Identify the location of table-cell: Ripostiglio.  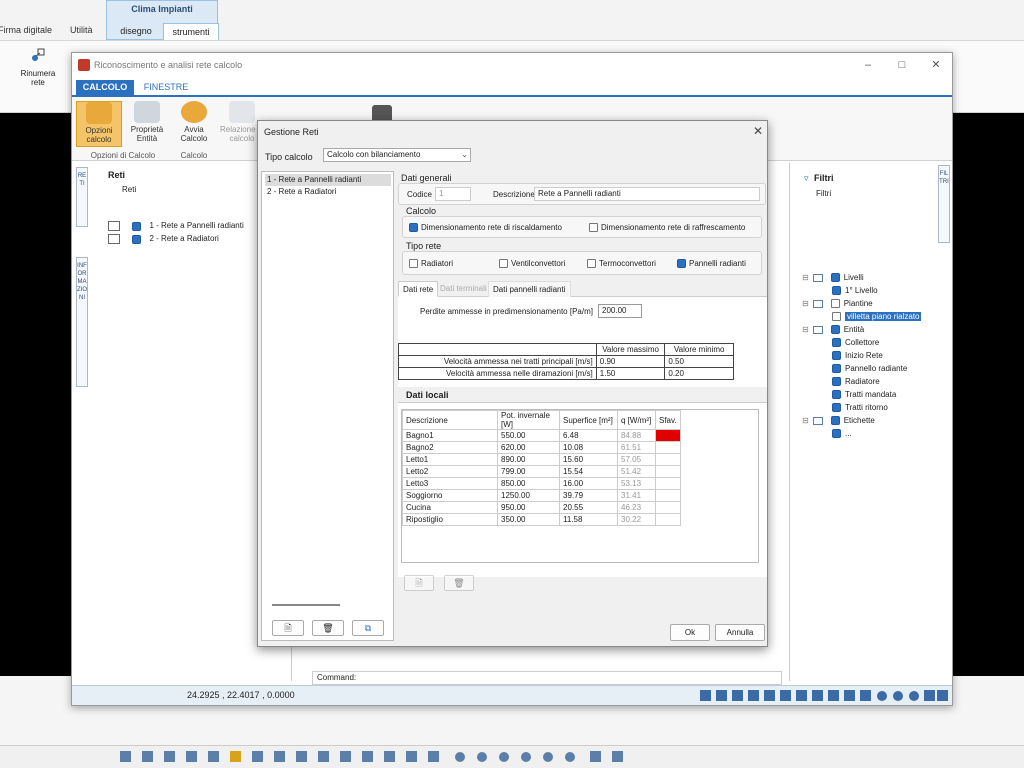
(450, 519).